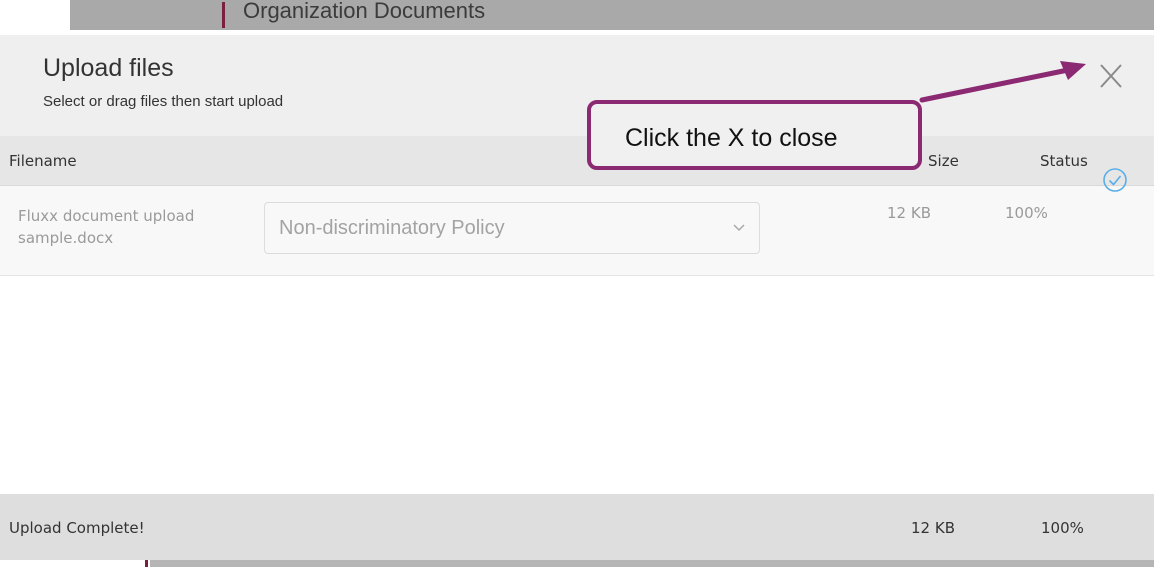 The height and width of the screenshot is (567, 1154). What do you see at coordinates (1064, 161) in the screenshot?
I see `column-header-status: Status` at bounding box center [1064, 161].